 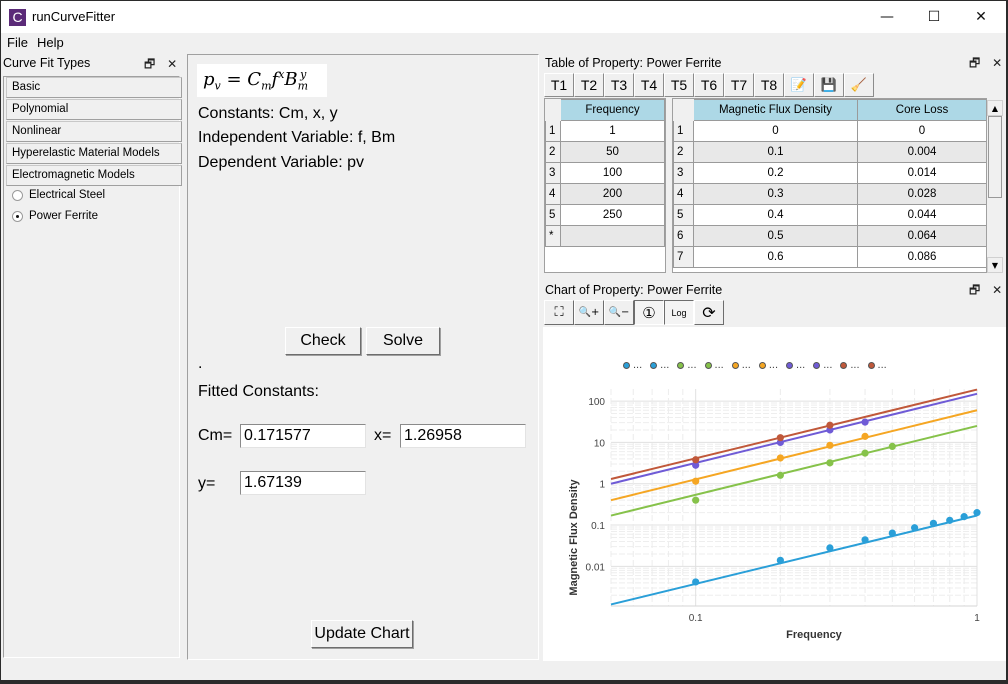 What do you see at coordinates (679, 312) in the screenshot?
I see `log-scale-toggle: Log` at bounding box center [679, 312].